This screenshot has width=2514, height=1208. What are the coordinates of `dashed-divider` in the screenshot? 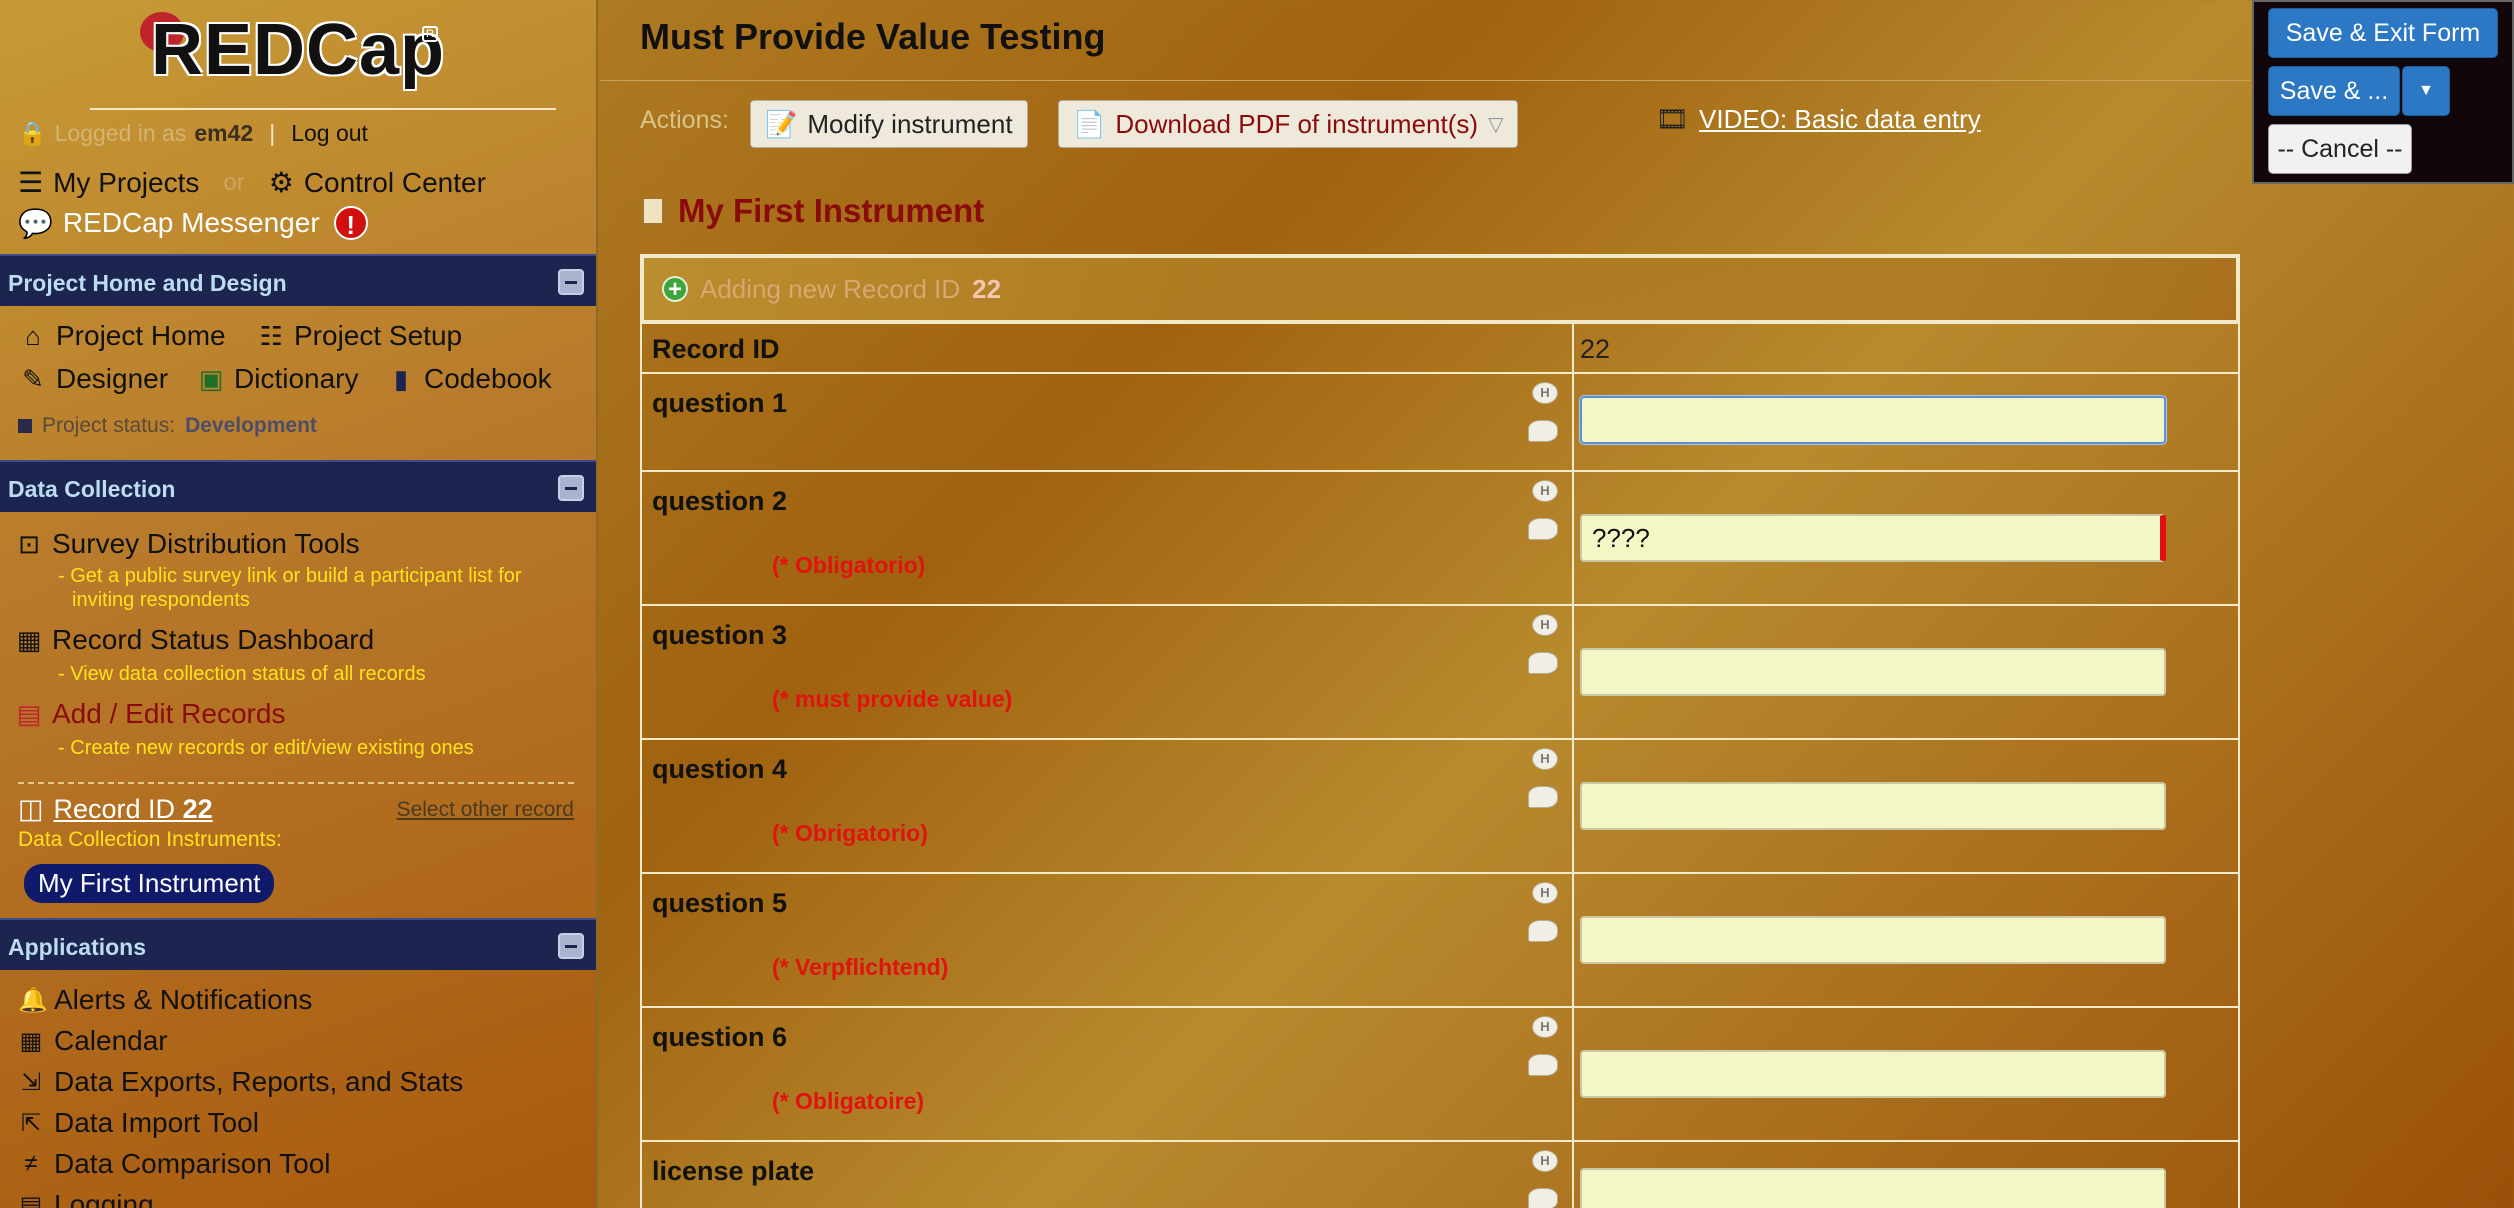 It's located at (296, 783).